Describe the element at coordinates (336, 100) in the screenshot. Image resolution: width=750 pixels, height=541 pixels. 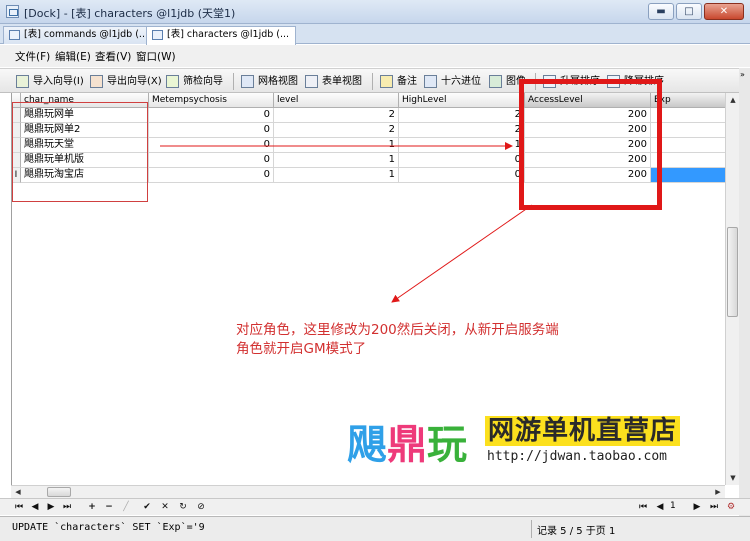
I see `column-header-level: level` at that location.